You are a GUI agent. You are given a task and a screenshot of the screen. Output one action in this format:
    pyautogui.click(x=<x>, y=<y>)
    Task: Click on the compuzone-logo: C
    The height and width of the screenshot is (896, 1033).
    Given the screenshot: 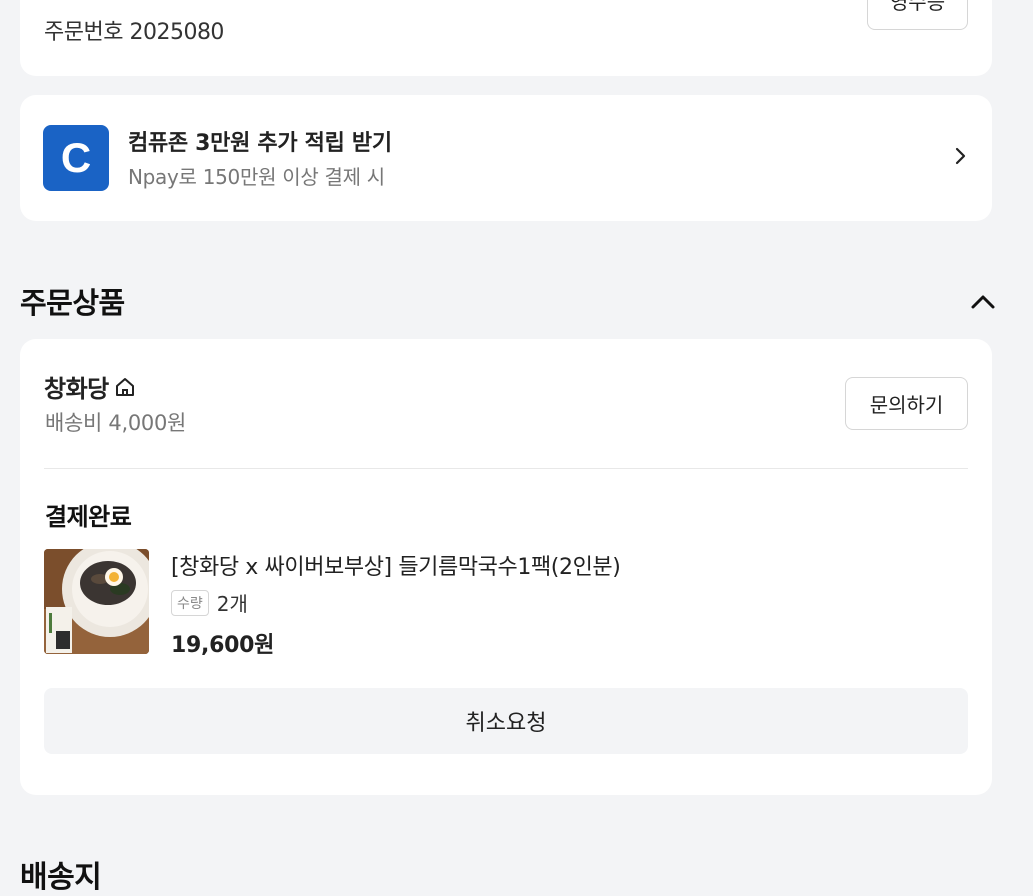 What is the action you would take?
    pyautogui.click(x=76, y=158)
    